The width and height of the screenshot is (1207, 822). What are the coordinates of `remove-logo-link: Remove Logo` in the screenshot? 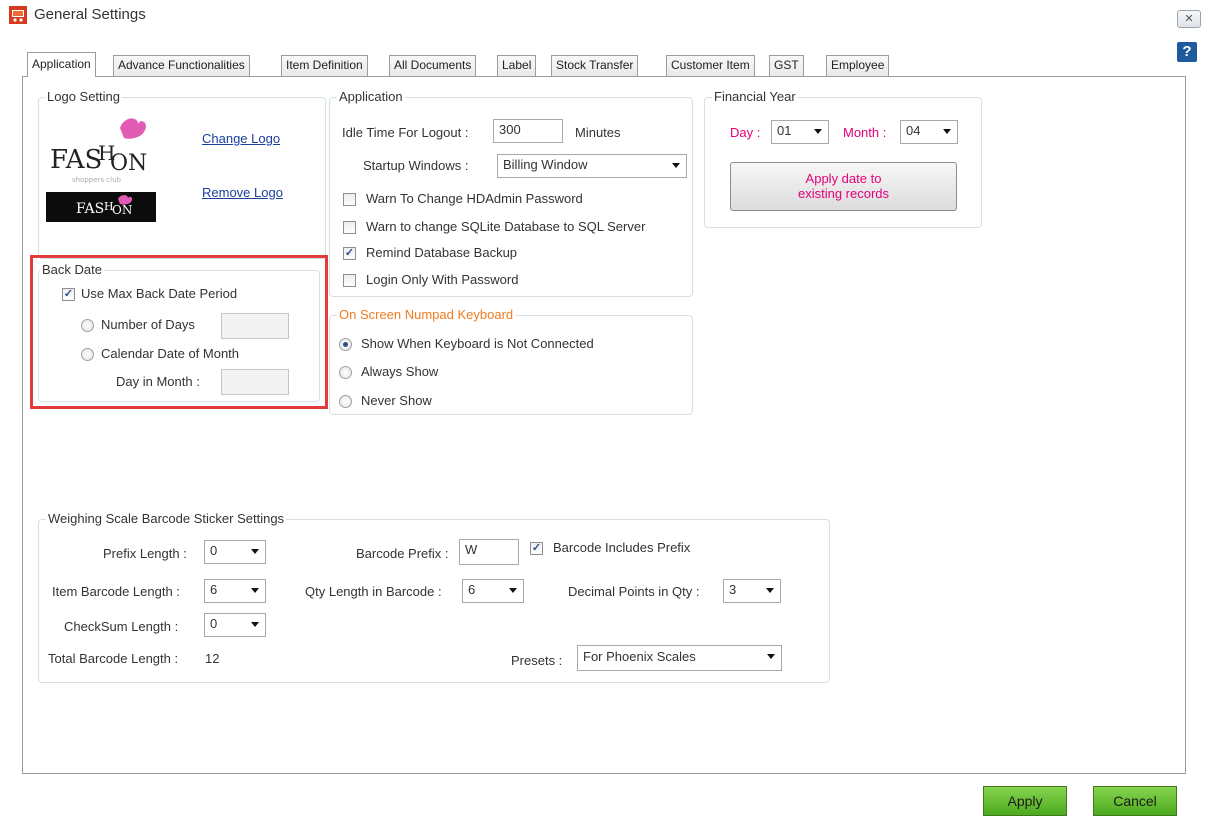 It's located at (242, 192).